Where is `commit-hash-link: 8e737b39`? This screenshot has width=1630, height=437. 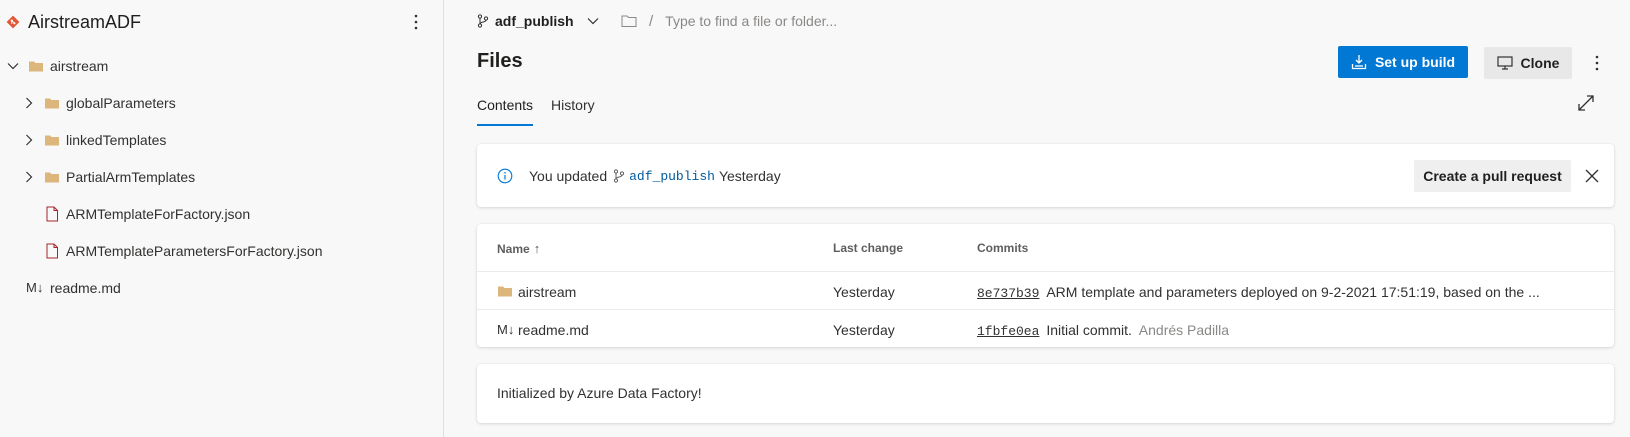 commit-hash-link: 8e737b39 is located at coordinates (1008, 293).